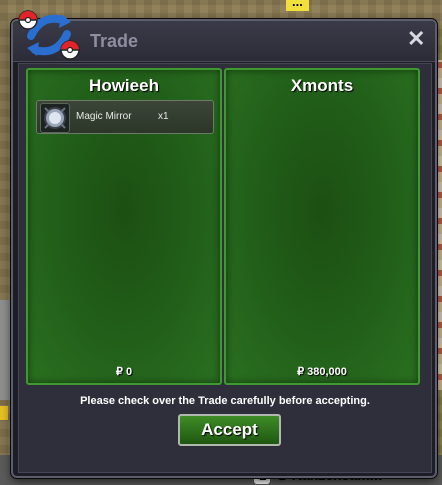 The image size is (442, 485). What do you see at coordinates (114, 41) in the screenshot?
I see `window-title: Trade` at bounding box center [114, 41].